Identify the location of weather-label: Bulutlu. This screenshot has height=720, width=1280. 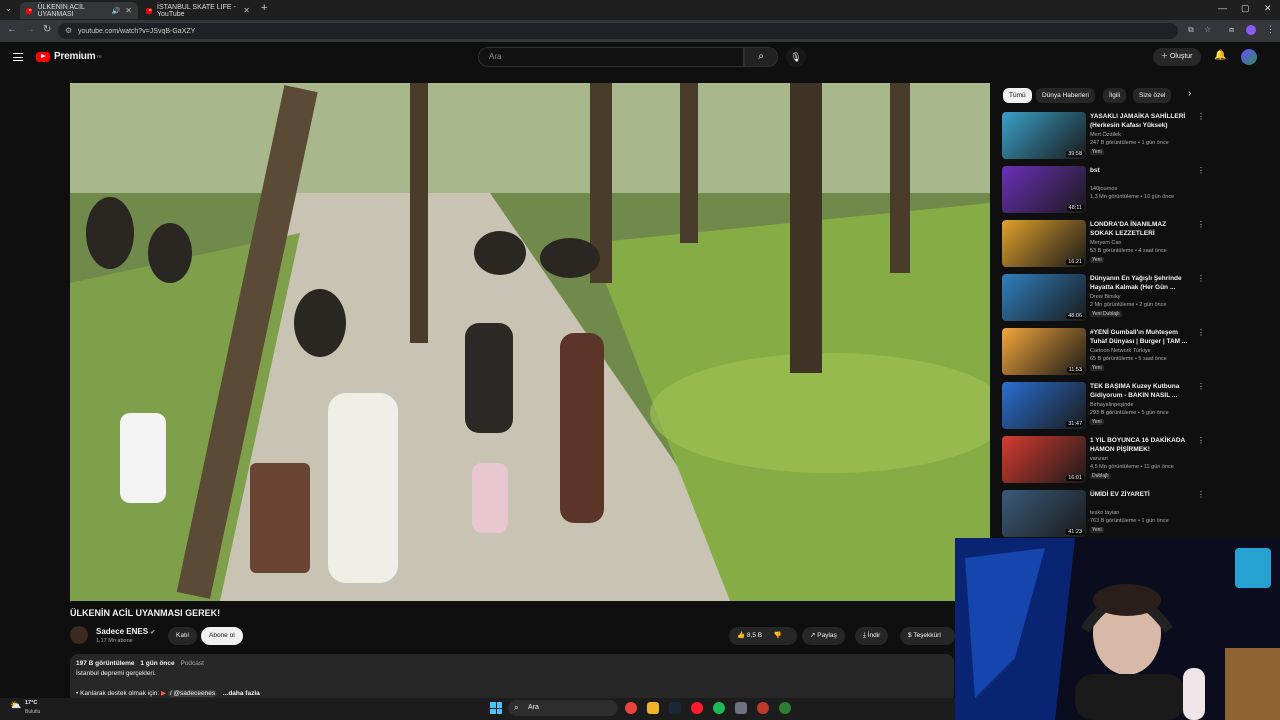
(32, 712).